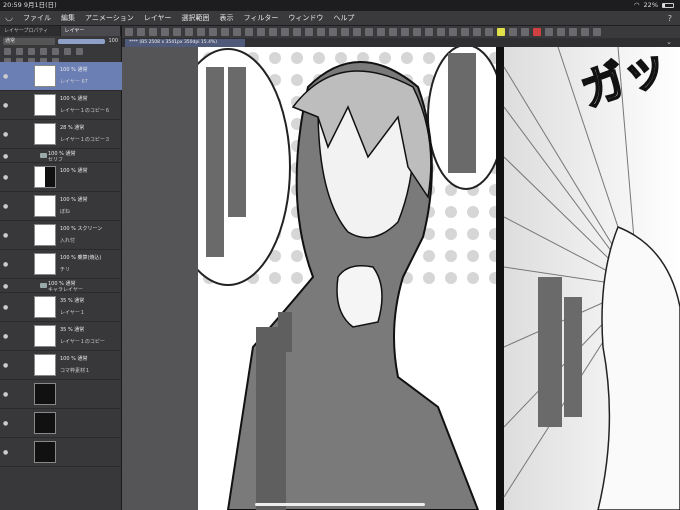 The image size is (680, 510). Describe the element at coordinates (45, 264) in the screenshot. I see `layer-thumbnail` at that location.